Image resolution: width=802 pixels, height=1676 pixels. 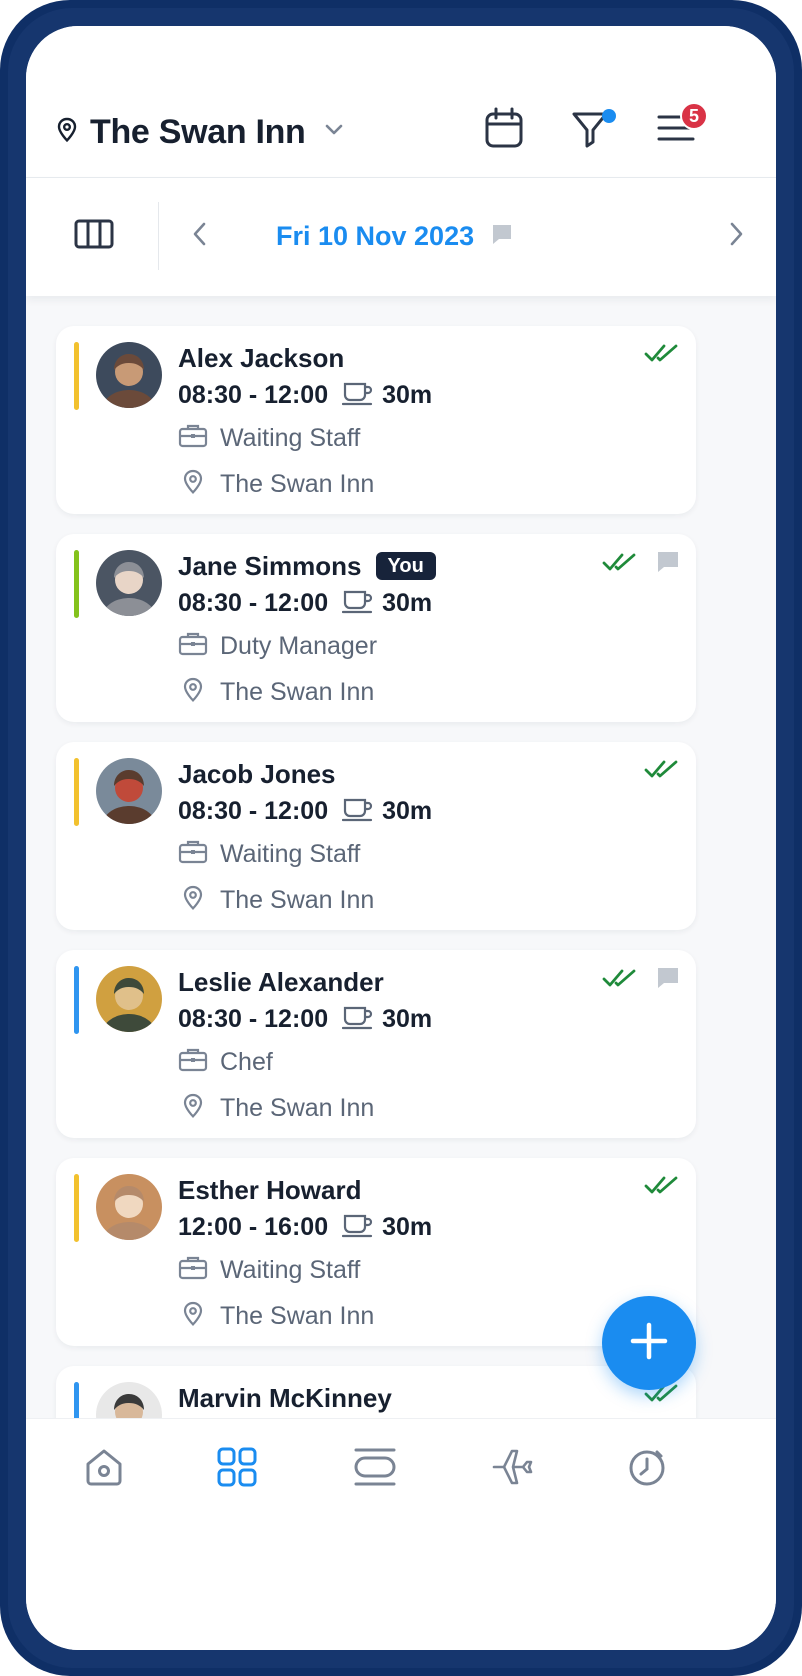 I want to click on venue-name: The Swan Inn, so click(x=198, y=131).